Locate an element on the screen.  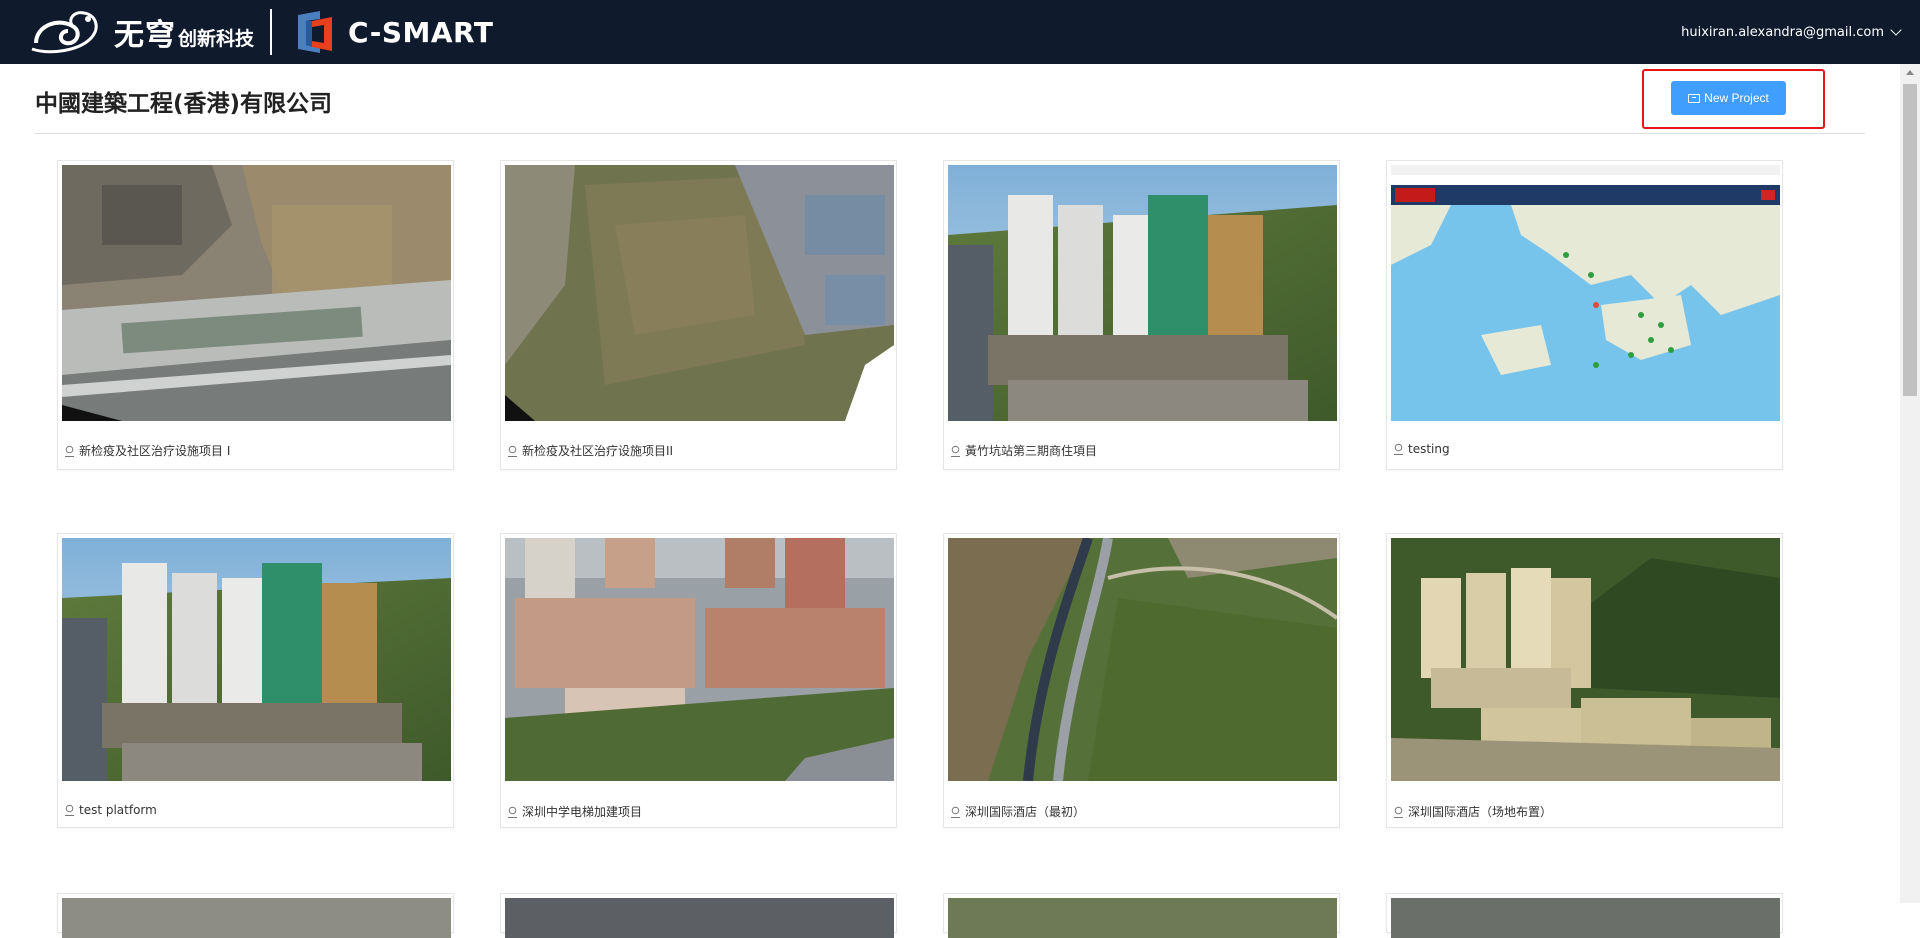
user-email: huixiran.alexandra@gmail.com is located at coordinates (1782, 32).